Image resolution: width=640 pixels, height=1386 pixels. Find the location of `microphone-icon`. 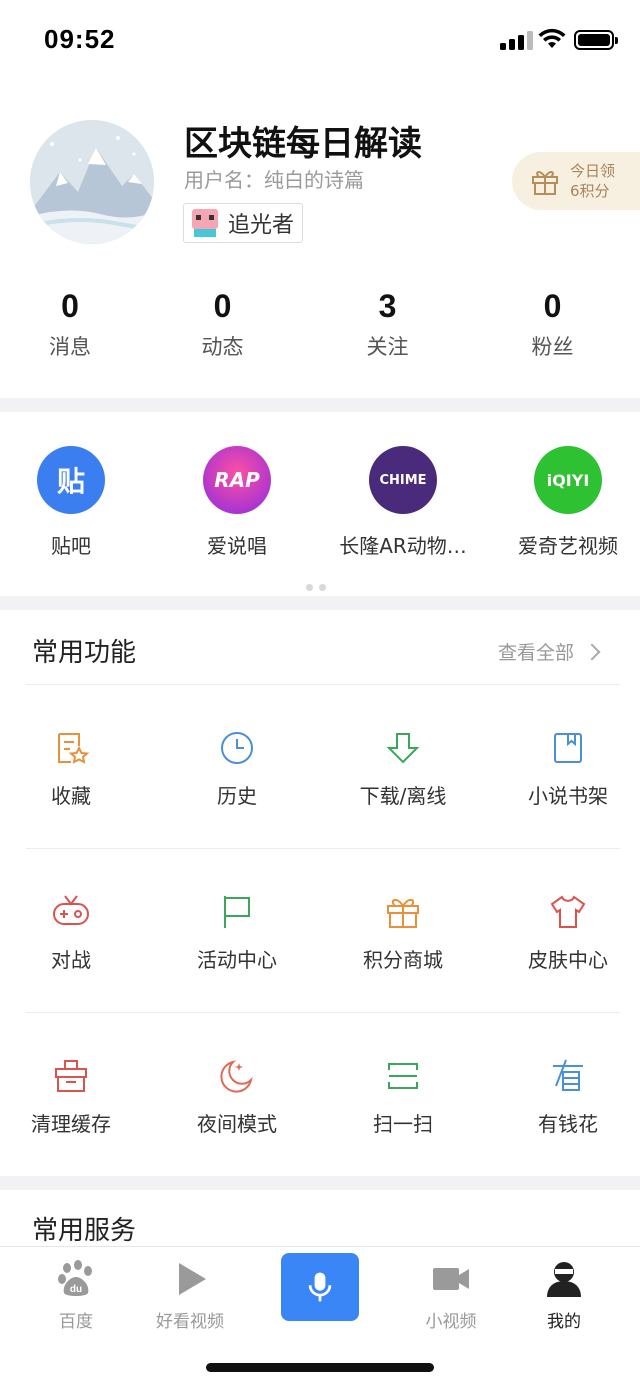

microphone-icon is located at coordinates (320, 1287).